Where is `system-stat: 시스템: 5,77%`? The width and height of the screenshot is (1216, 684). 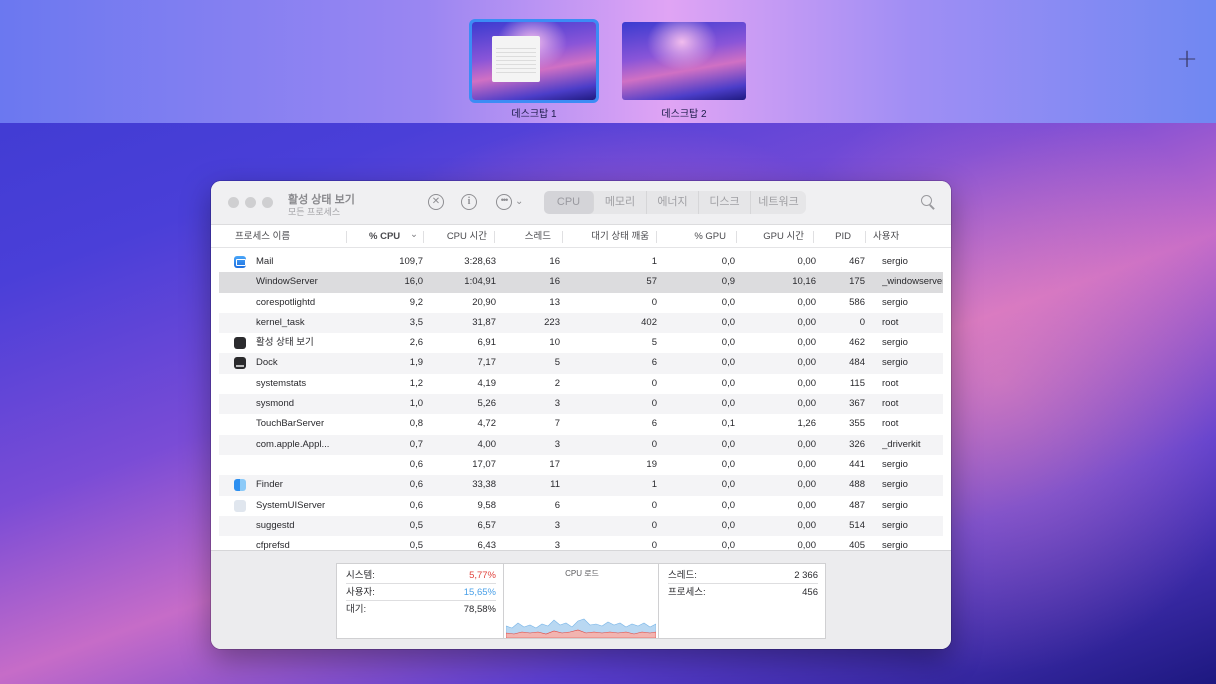 system-stat: 시스템: 5,77% is located at coordinates (421, 576).